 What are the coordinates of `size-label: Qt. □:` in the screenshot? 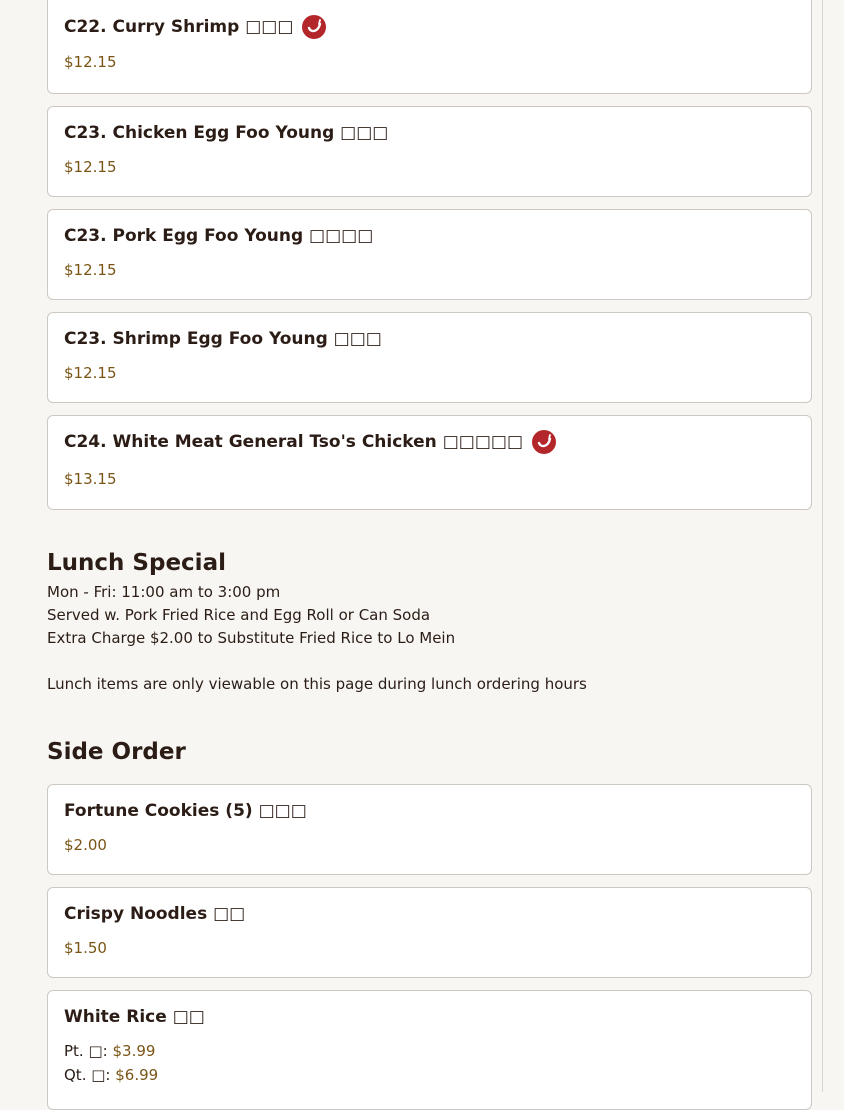 It's located at (87, 1075).